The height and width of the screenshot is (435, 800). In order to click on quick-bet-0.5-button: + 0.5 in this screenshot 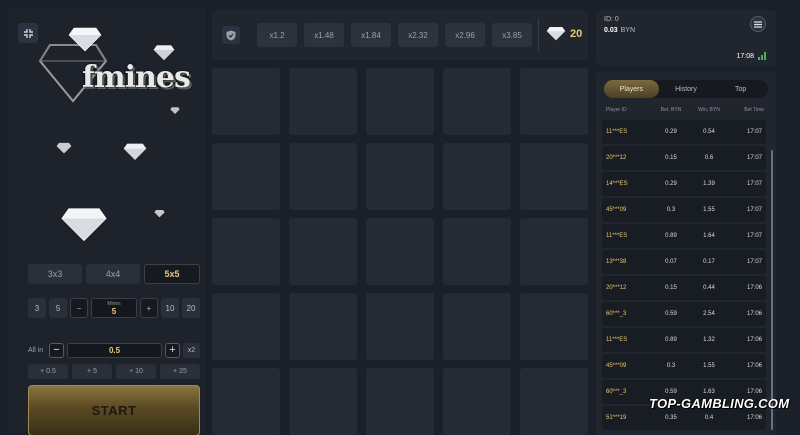, I will do `click(48, 371)`.